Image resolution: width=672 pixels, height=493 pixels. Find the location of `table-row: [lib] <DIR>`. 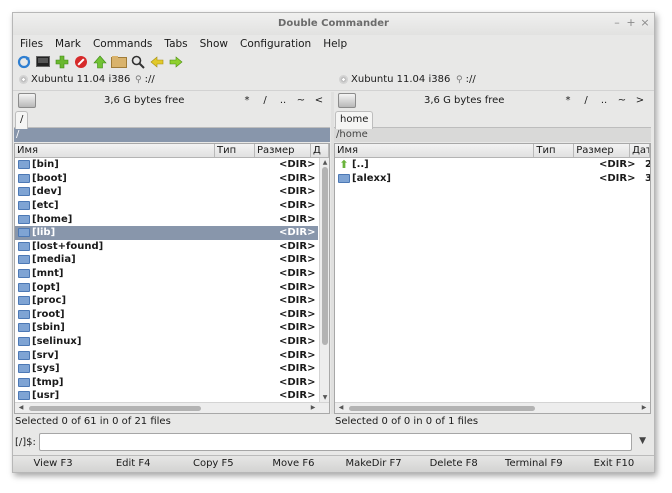

table-row: [lib] <DIR> is located at coordinates (166, 232).